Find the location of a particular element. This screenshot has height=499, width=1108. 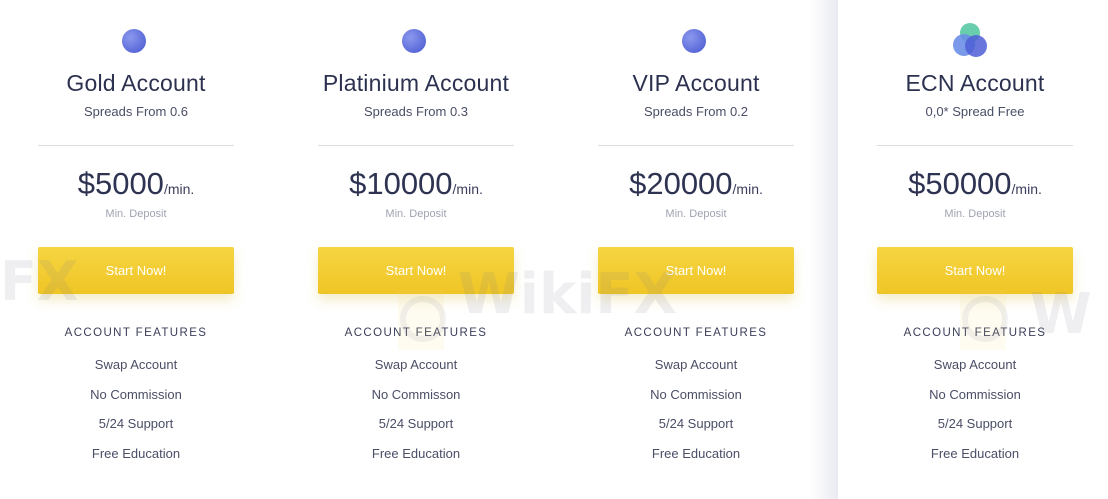

price-amount: $20000 is located at coordinates (681, 183).